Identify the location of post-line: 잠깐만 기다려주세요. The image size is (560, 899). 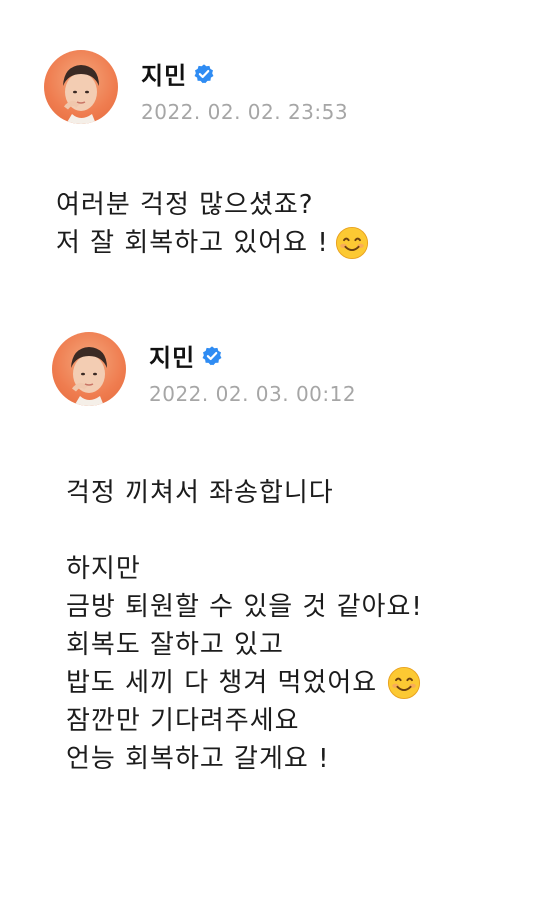
(244, 721).